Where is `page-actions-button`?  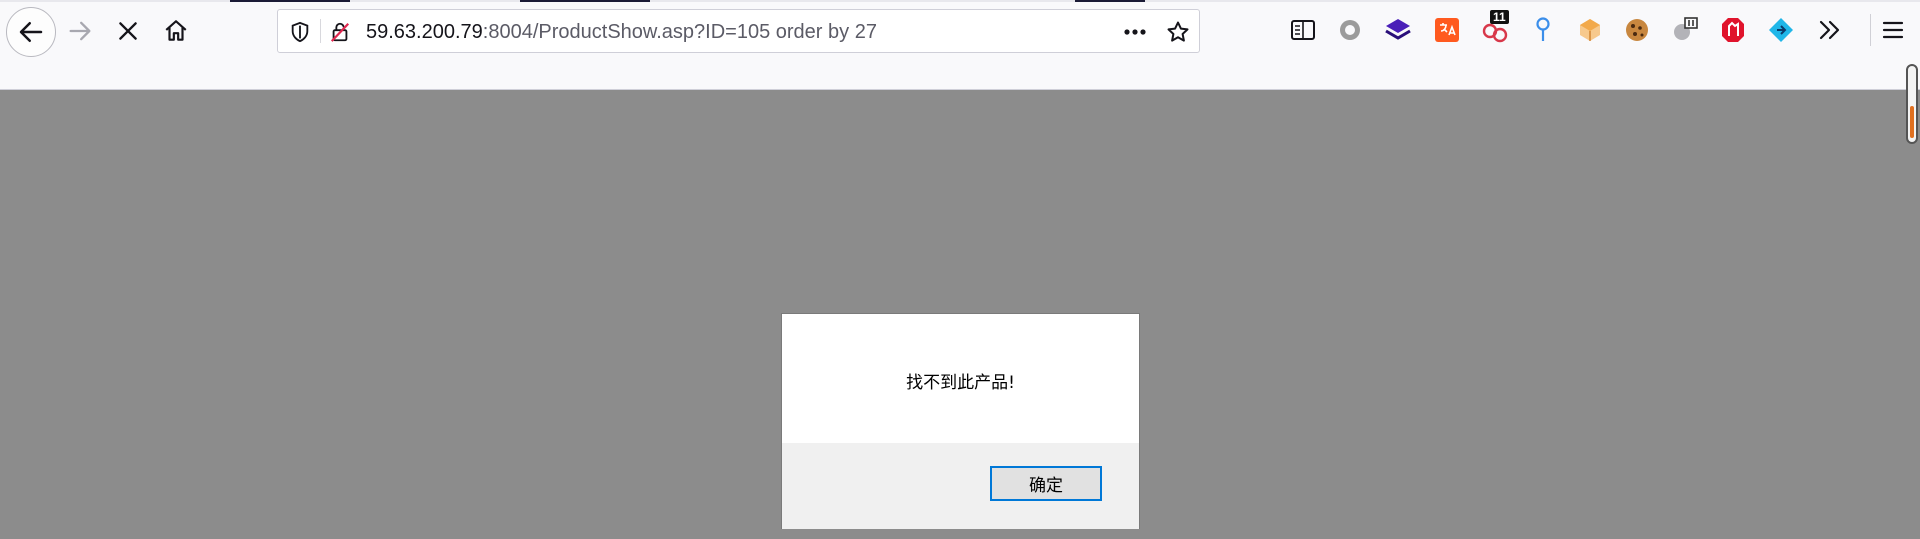 page-actions-button is located at coordinates (1135, 32).